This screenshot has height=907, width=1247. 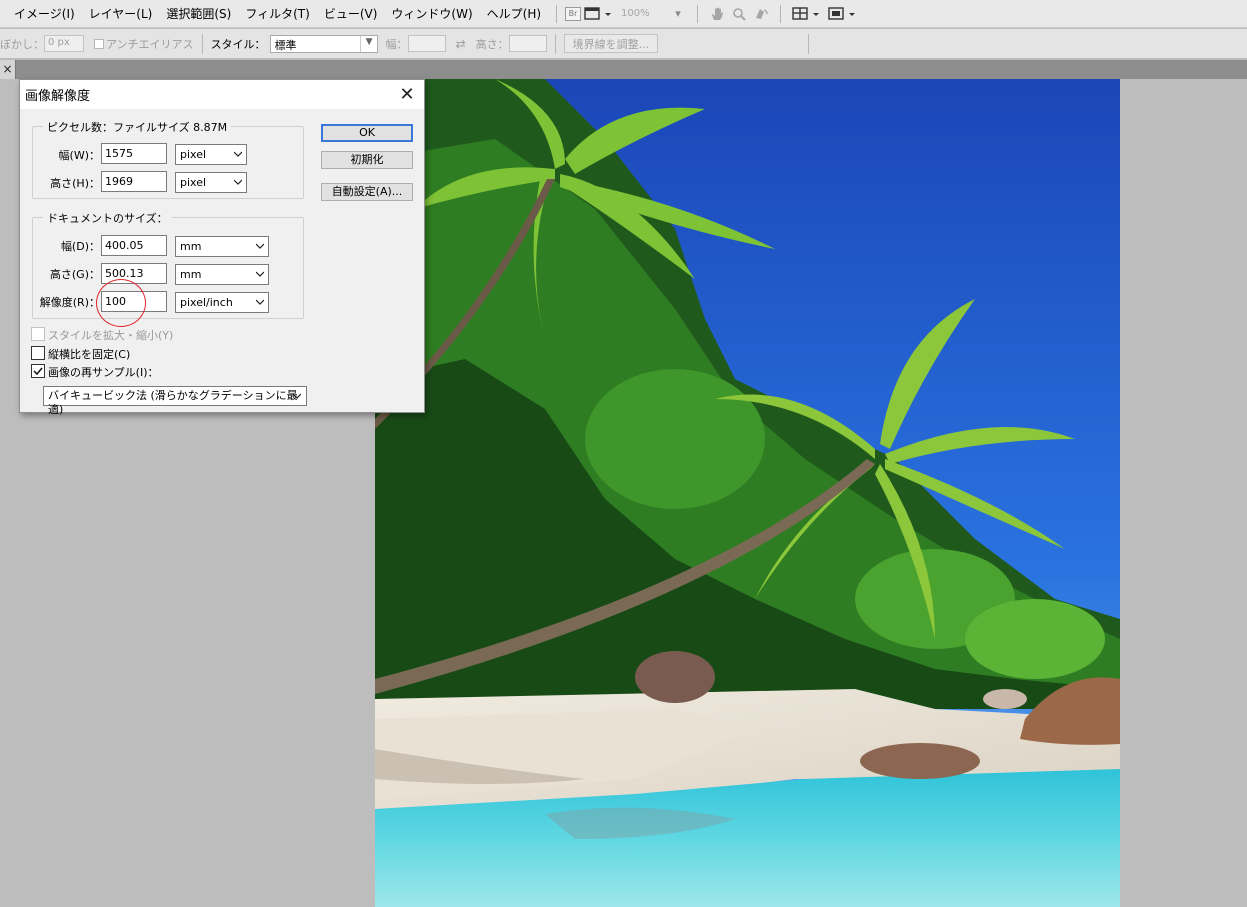 I want to click on zoom-chevron-icon: ▾, so click(x=678, y=14).